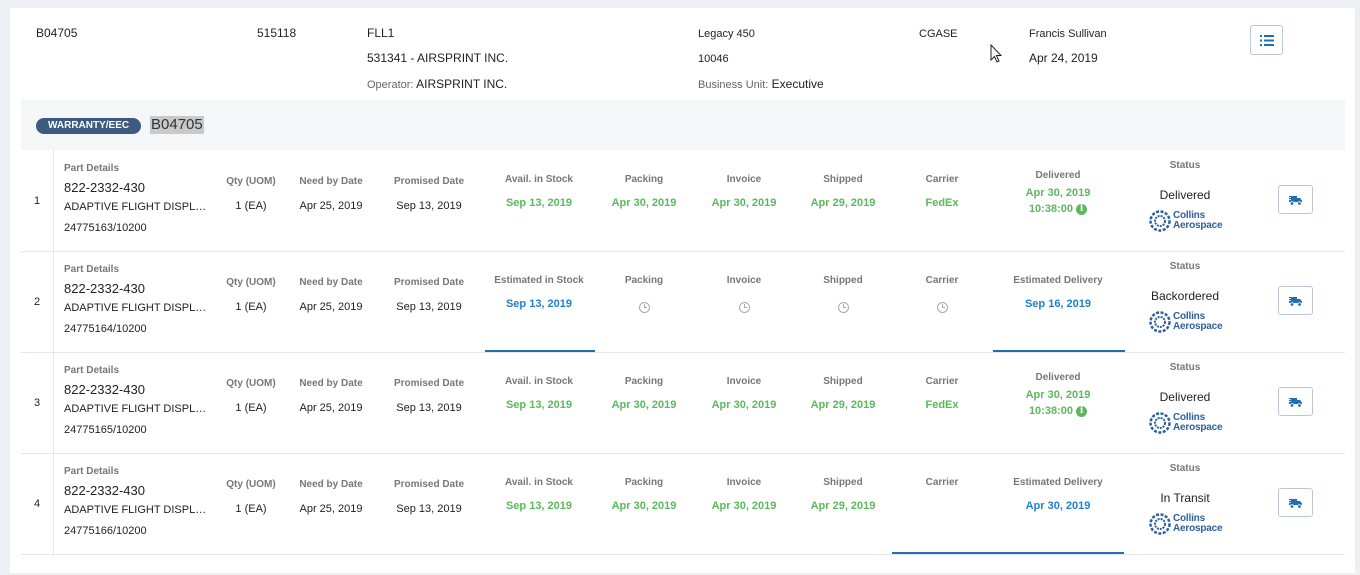 This screenshot has height=575, width=1360. Describe the element at coordinates (1058, 175) in the screenshot. I see `delivery-label: Delivered` at that location.